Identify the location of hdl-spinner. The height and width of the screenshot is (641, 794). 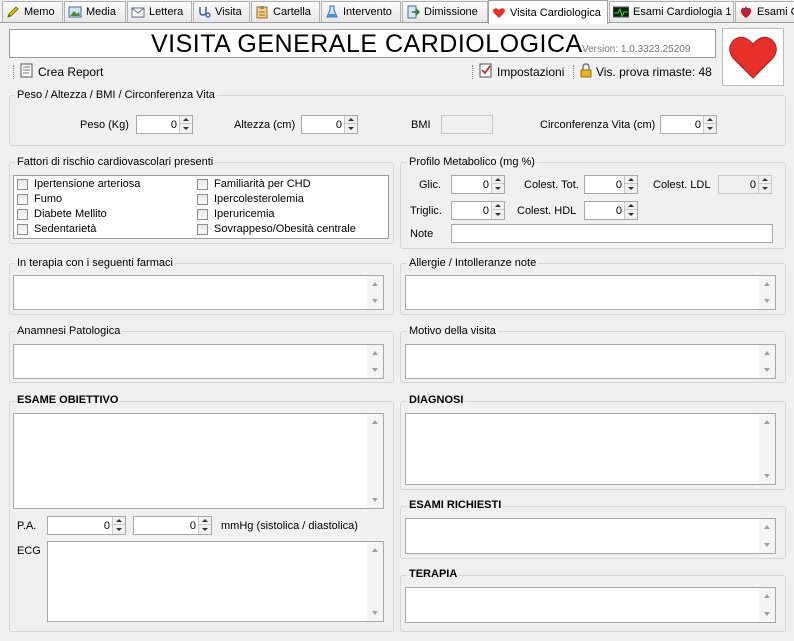
(630, 210).